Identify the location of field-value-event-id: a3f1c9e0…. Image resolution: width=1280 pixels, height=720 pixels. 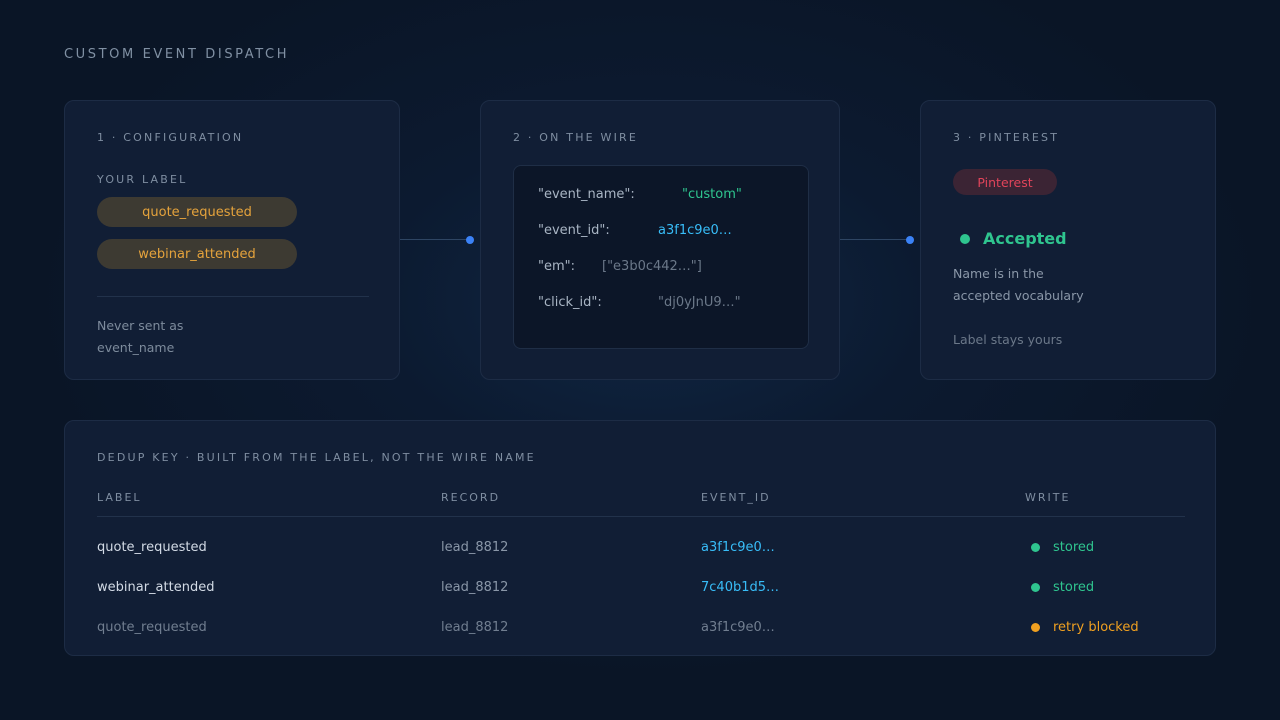
(695, 230).